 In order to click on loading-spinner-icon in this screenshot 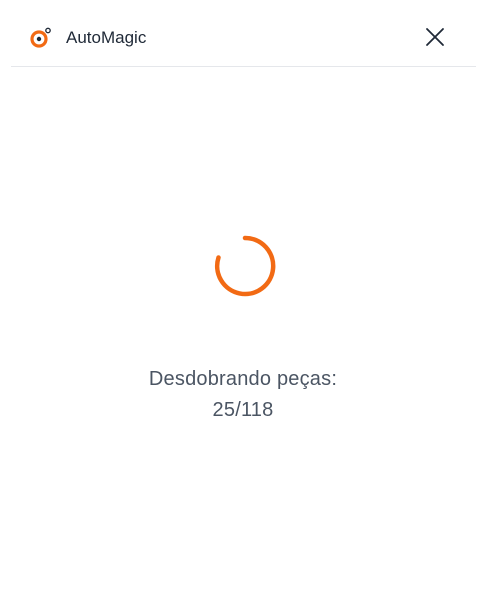, I will do `click(245, 266)`.